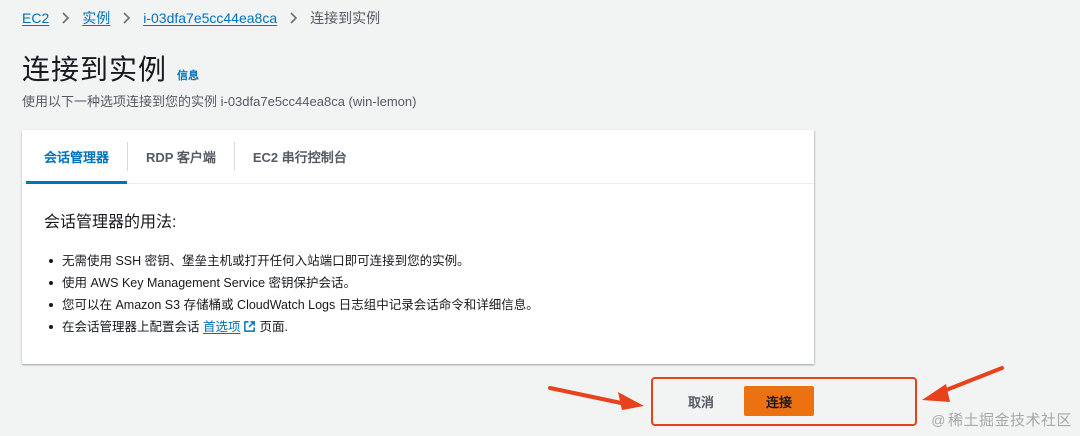  I want to click on list-item: 使用 AWS Key Management Service 密钥保护会话。, so click(420, 283).